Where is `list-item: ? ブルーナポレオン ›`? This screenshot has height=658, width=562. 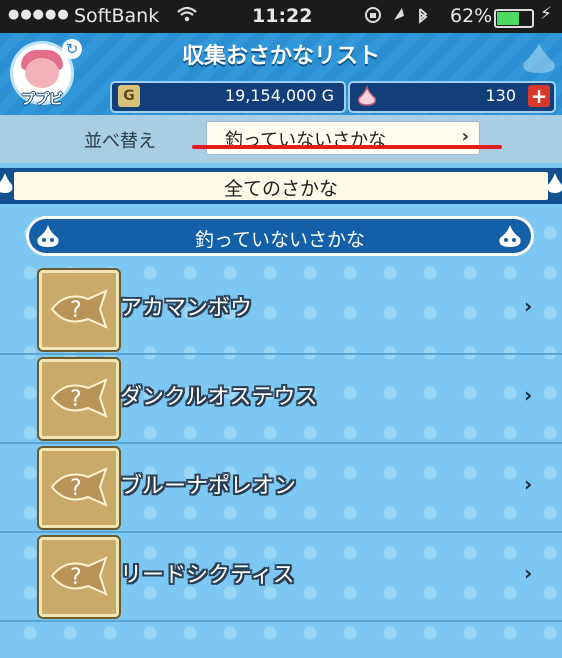
list-item: ? ブルーナポレオン › is located at coordinates (281, 487).